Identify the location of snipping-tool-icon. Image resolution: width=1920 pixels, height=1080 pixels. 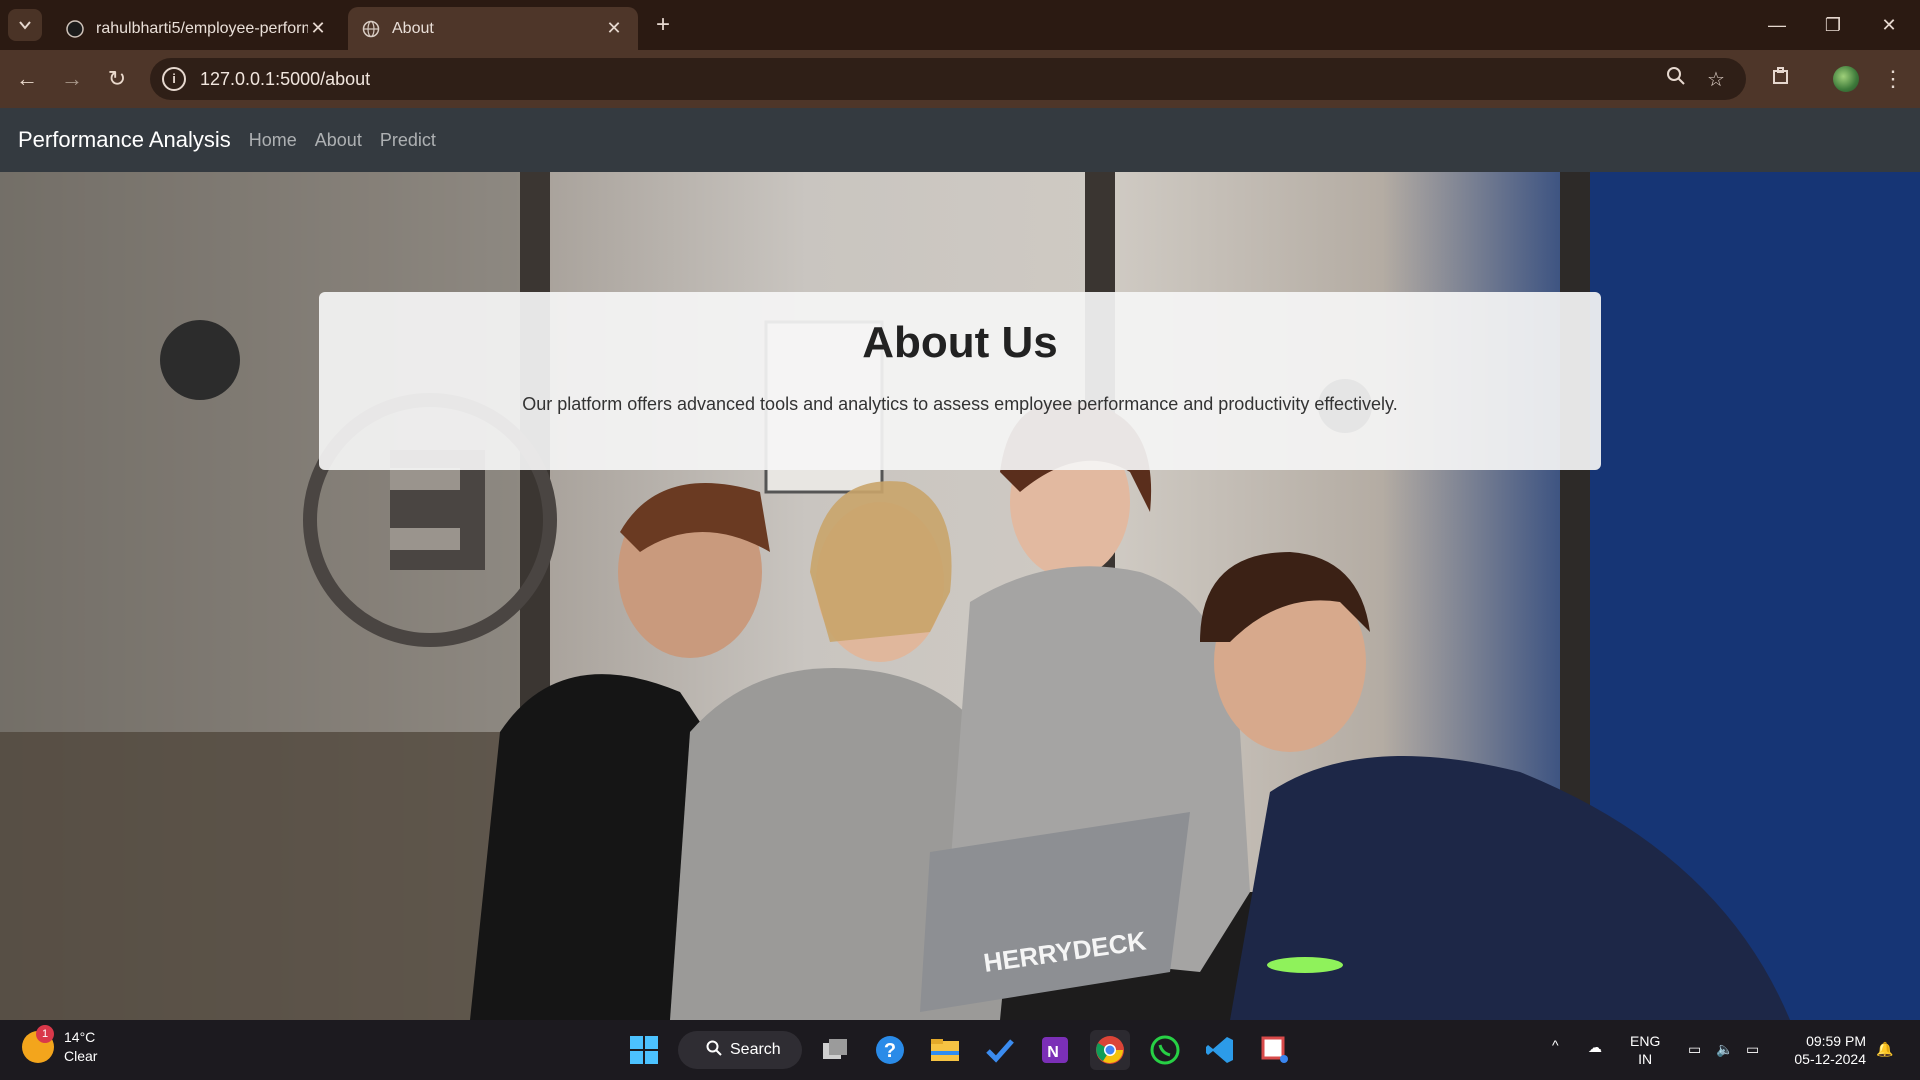
(1275, 1050).